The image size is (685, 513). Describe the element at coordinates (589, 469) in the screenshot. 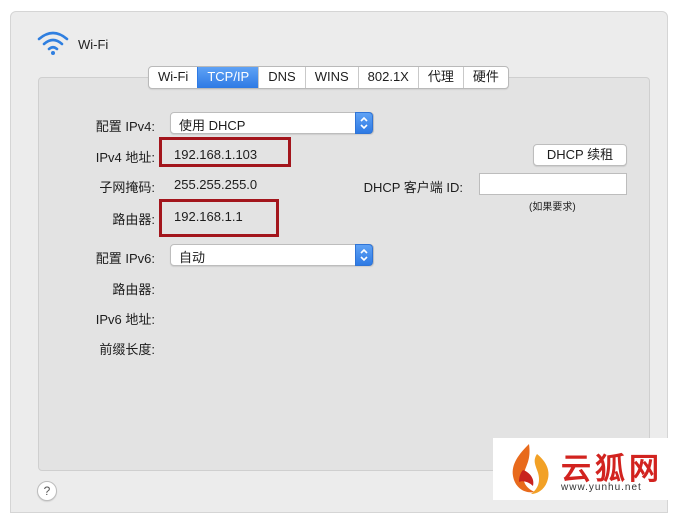

I see `watermark: 云狐网 www.yunhu.net` at that location.